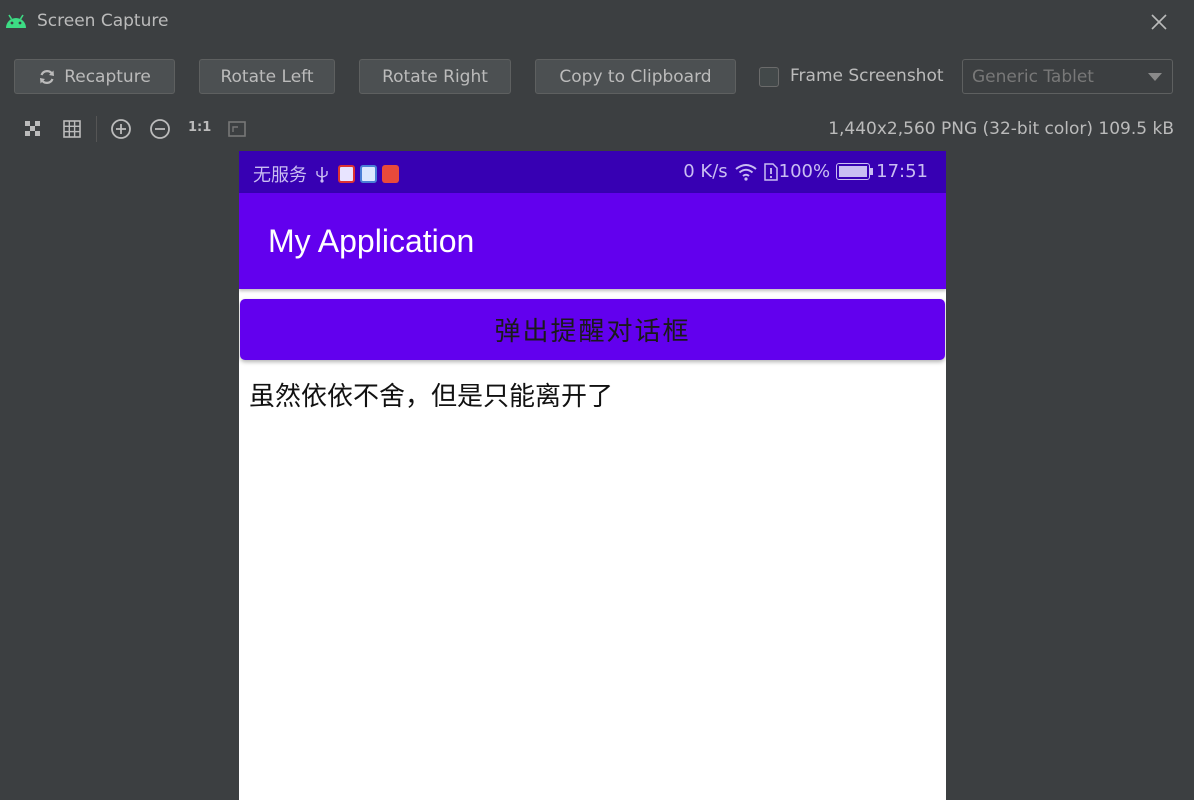 Image resolution: width=1194 pixels, height=800 pixels. I want to click on title-bar: Screen Capture, so click(597, 22).